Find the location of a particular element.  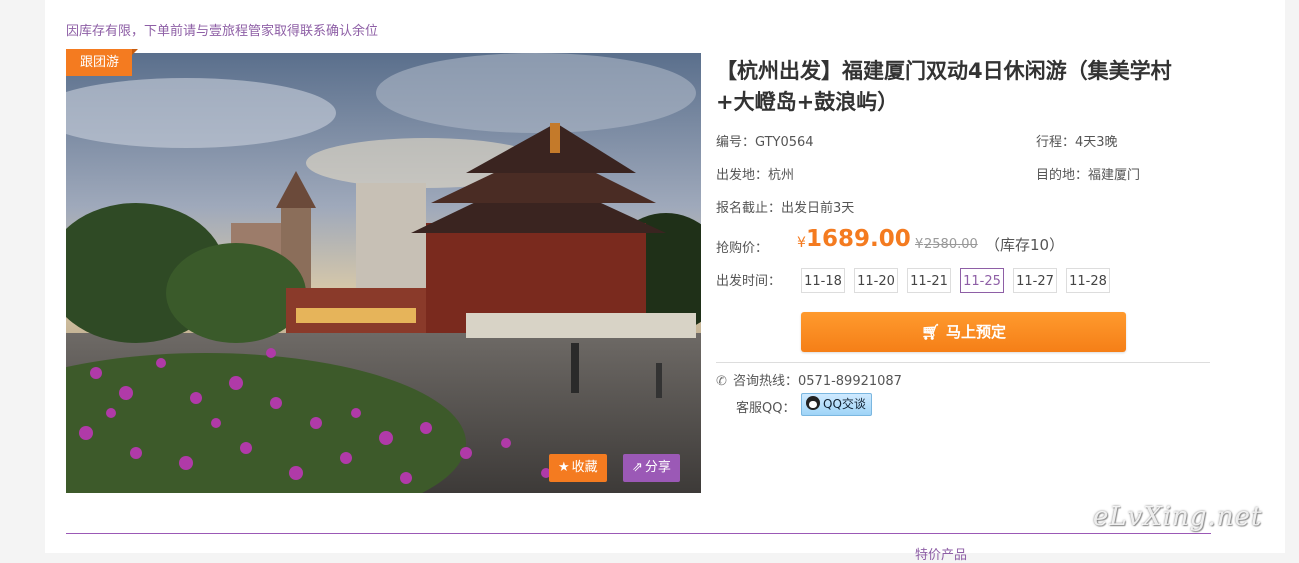

date-option: 11-21 is located at coordinates (929, 280).